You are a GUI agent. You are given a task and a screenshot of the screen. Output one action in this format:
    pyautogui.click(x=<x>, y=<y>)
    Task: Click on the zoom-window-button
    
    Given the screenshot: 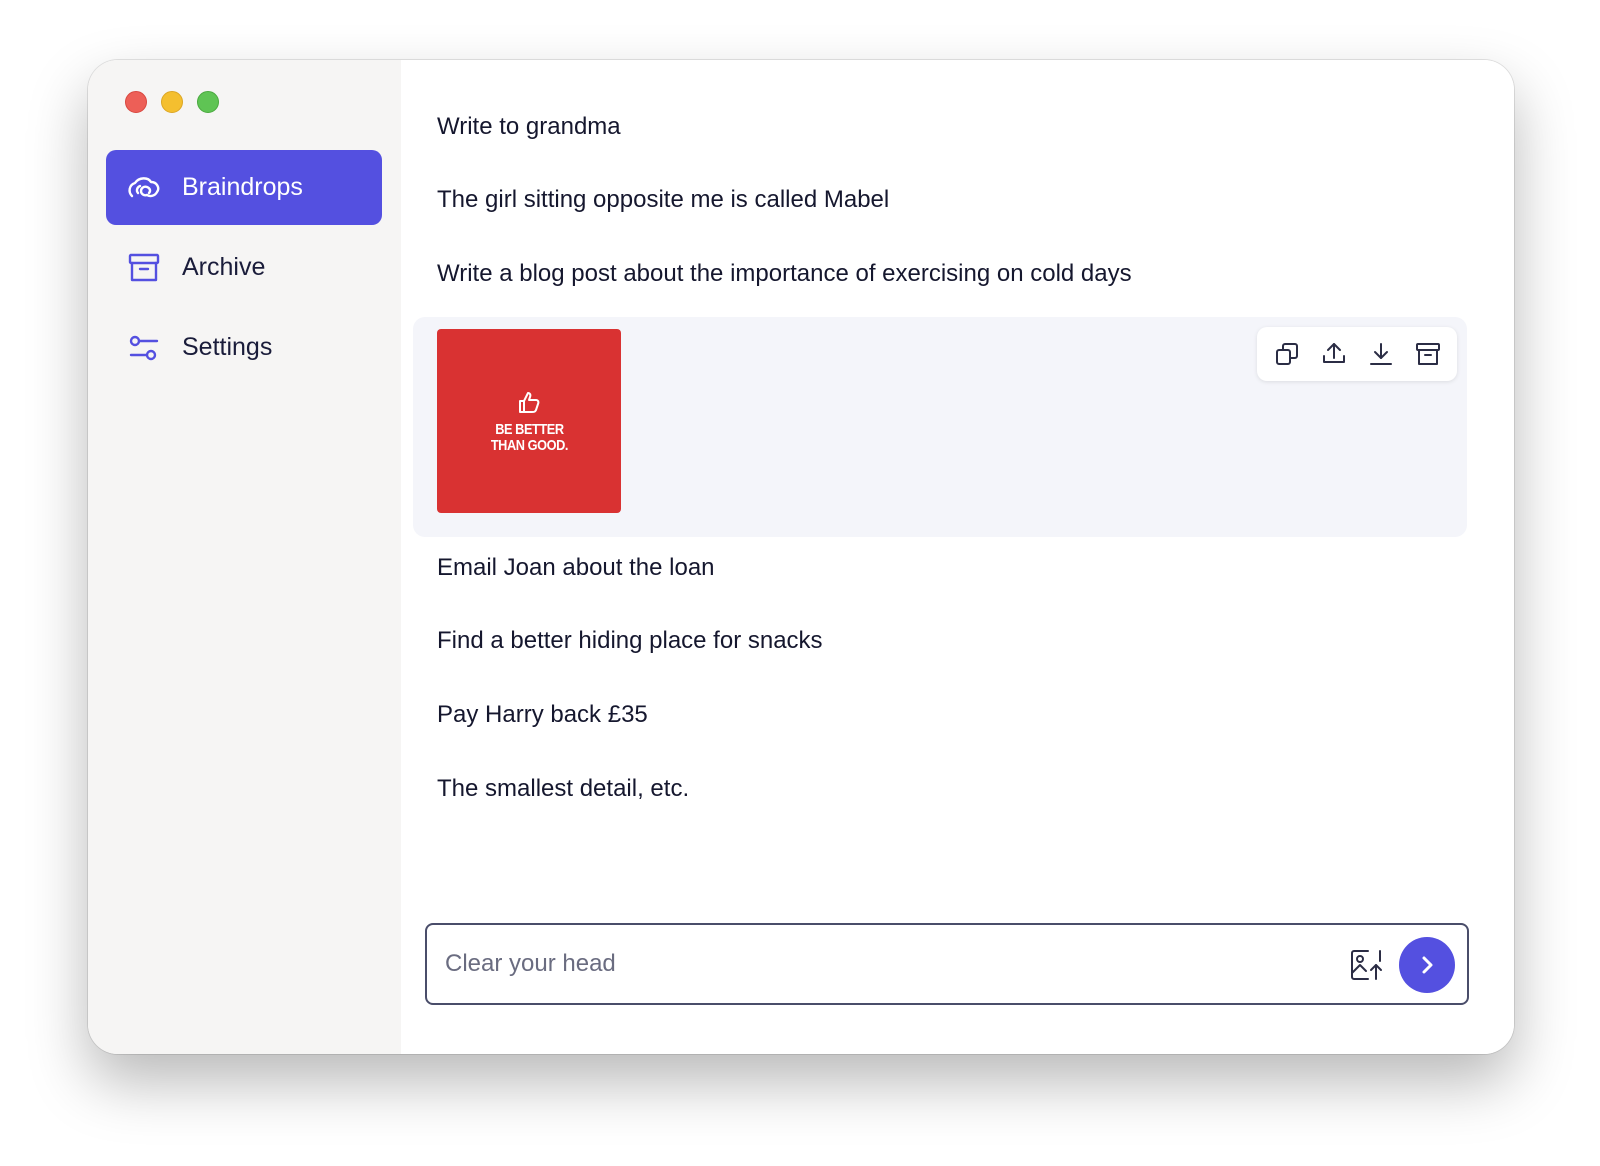 What is the action you would take?
    pyautogui.click(x=208, y=102)
    